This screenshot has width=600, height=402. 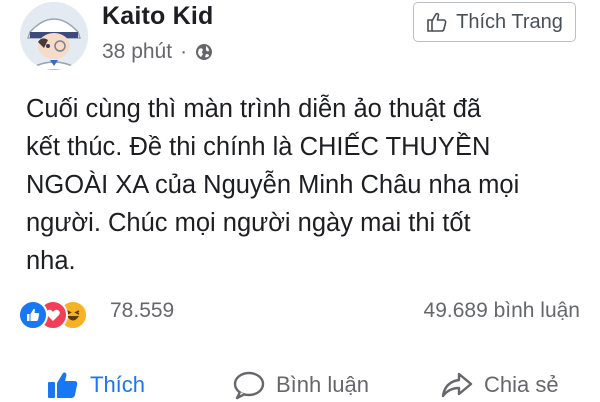 I want to click on like-button: Thích, so click(x=95, y=385).